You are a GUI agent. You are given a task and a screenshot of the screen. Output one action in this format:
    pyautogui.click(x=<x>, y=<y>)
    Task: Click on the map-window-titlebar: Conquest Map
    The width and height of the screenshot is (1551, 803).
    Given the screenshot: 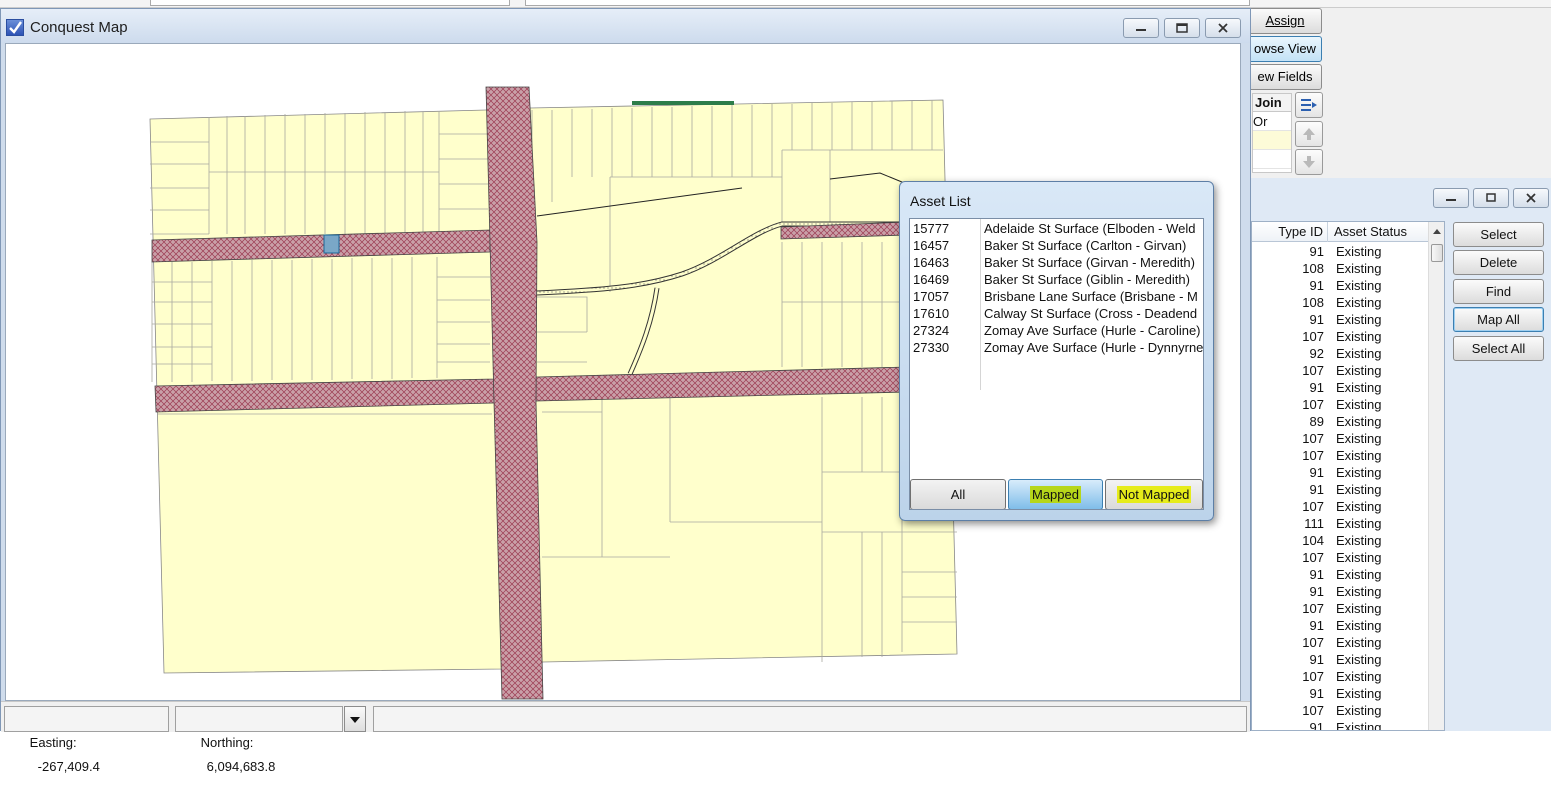 What is the action you would take?
    pyautogui.click(x=625, y=26)
    